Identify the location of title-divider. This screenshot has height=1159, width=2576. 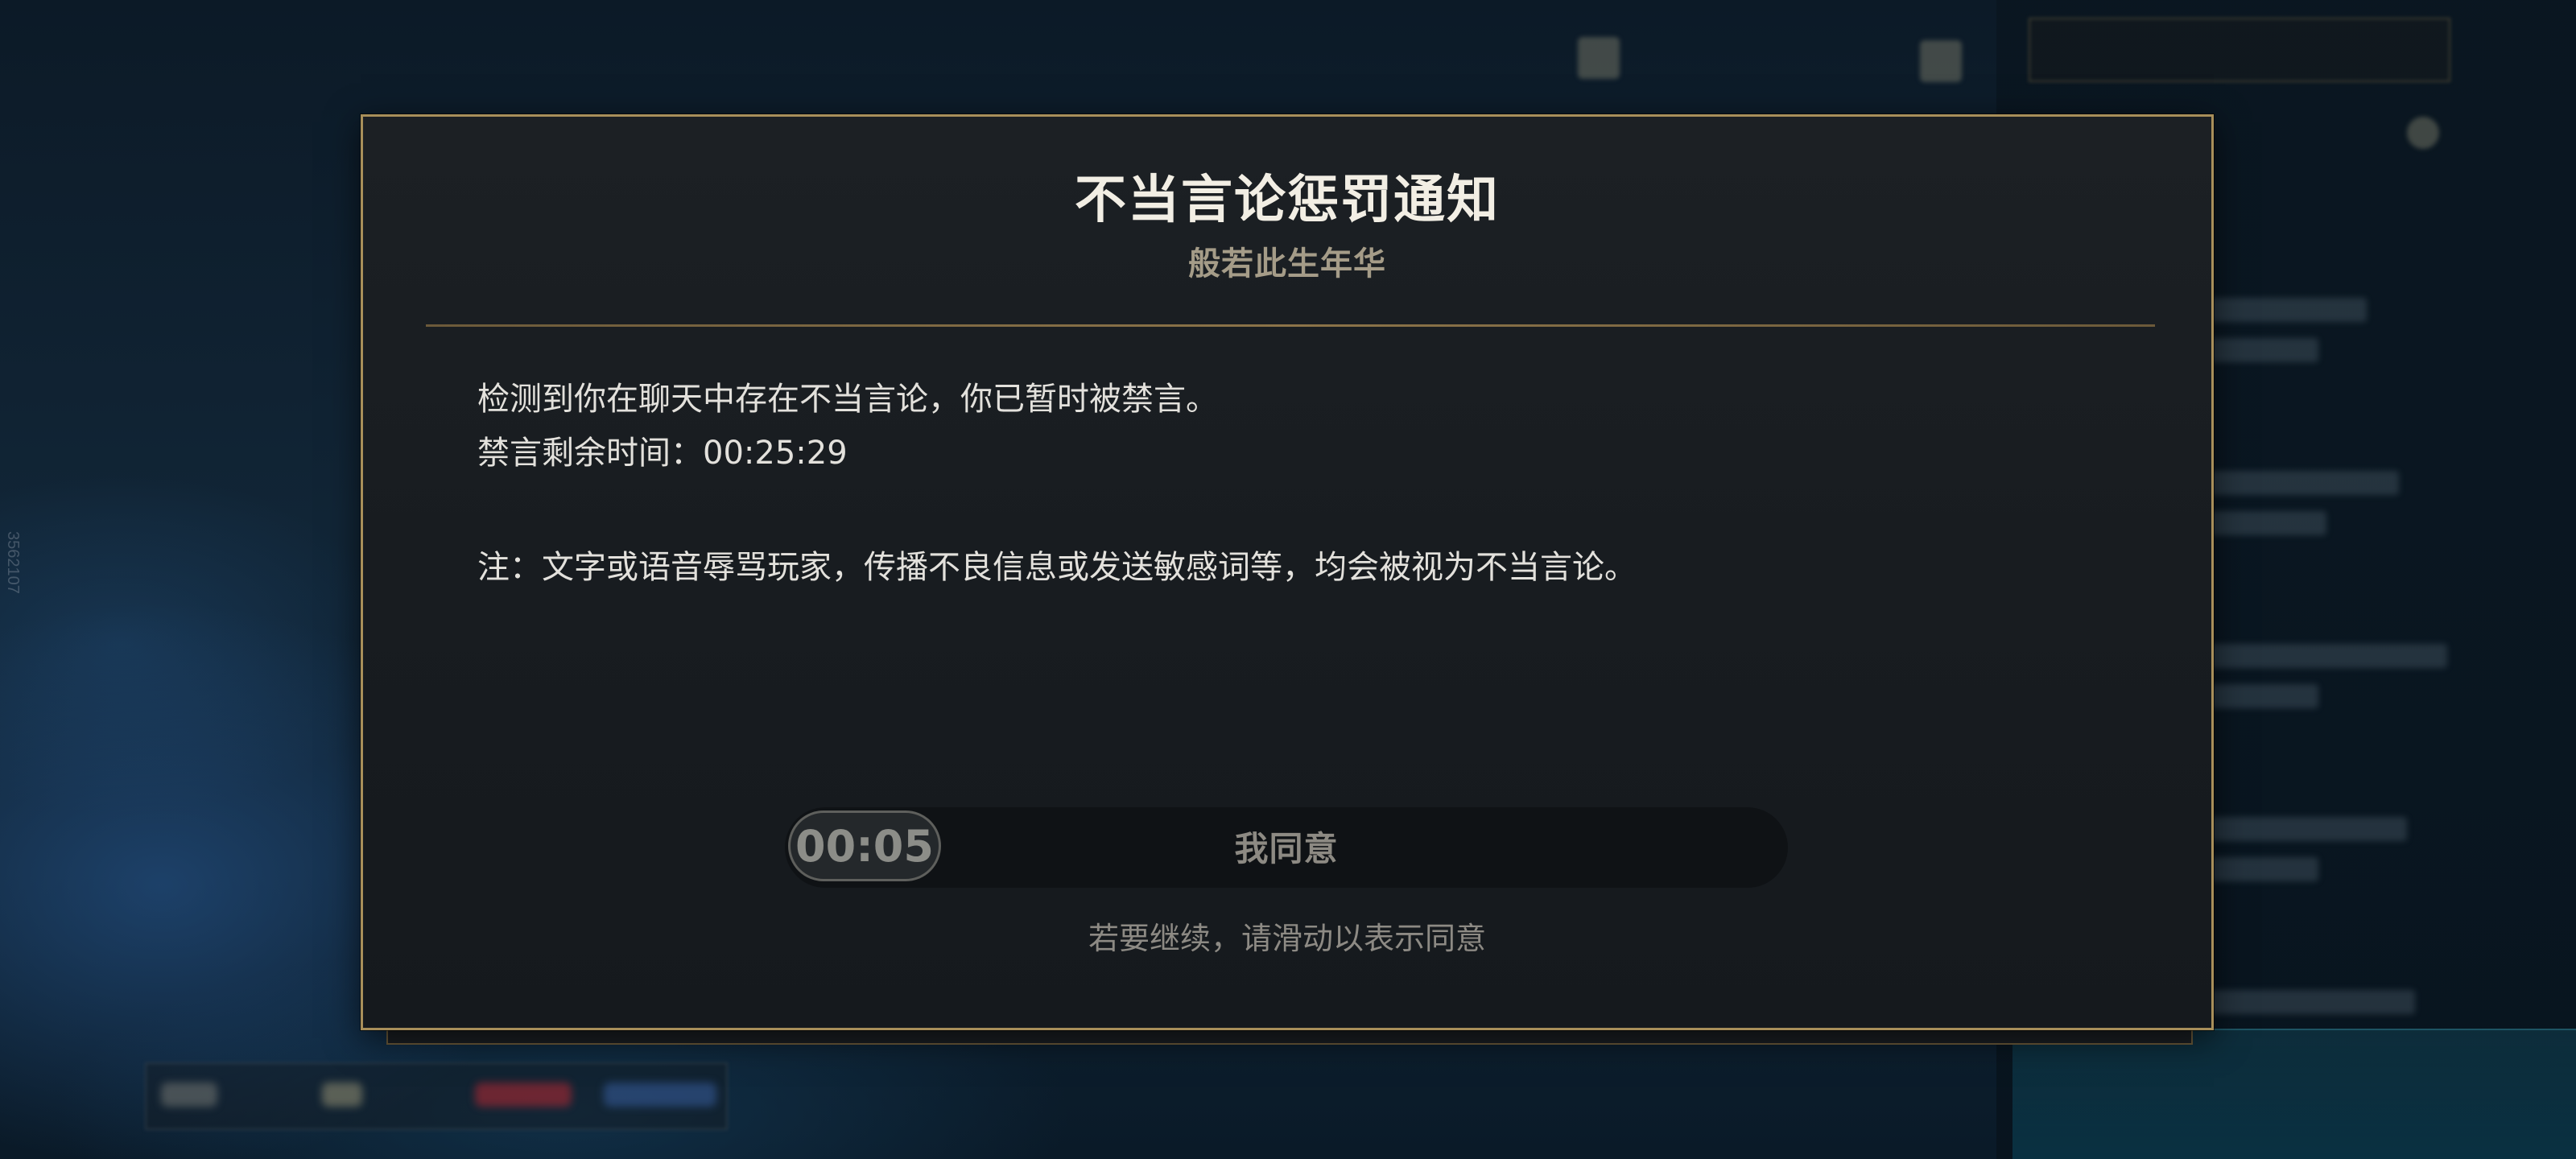
(1290, 325).